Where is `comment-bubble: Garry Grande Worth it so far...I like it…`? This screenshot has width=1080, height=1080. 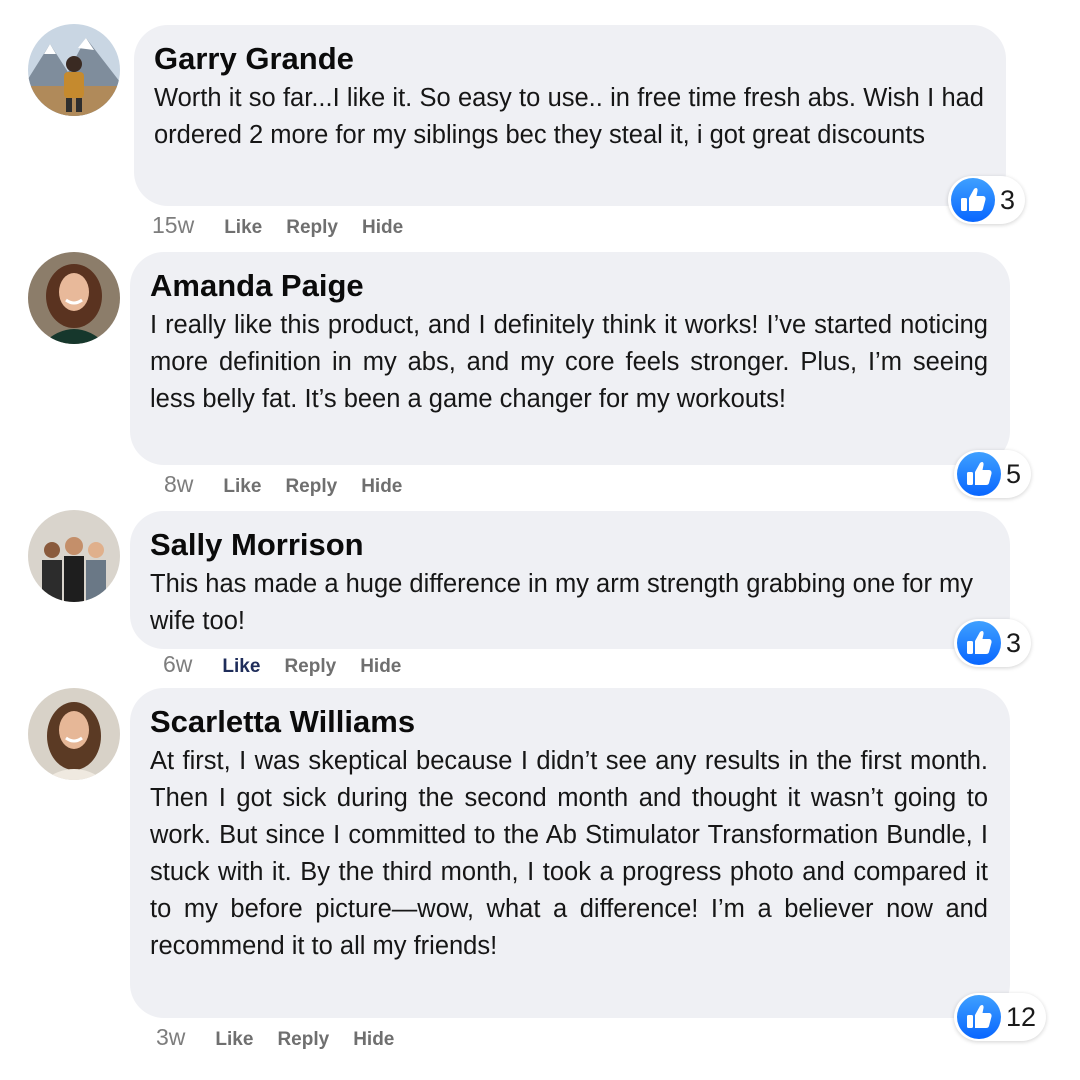 comment-bubble: Garry Grande Worth it so far...I like it… is located at coordinates (570, 115).